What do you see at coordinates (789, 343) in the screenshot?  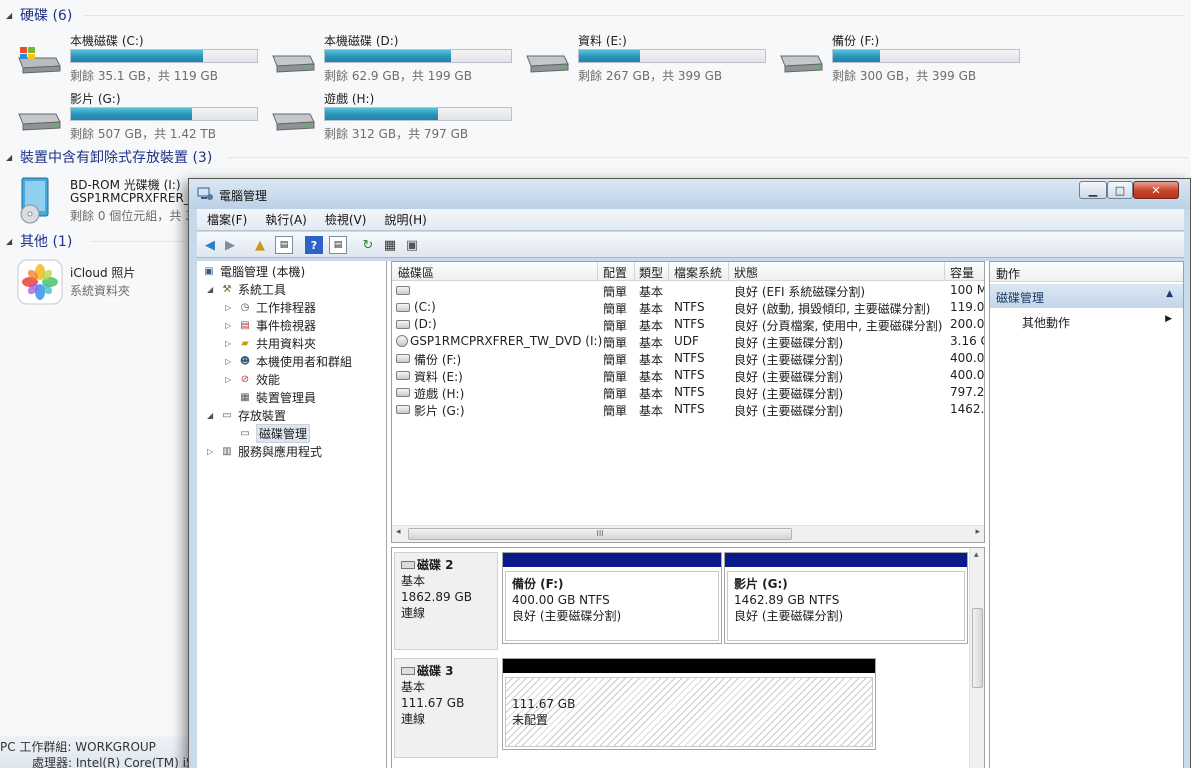 I see `volume-status: 良好 (主要磁碟分割)` at bounding box center [789, 343].